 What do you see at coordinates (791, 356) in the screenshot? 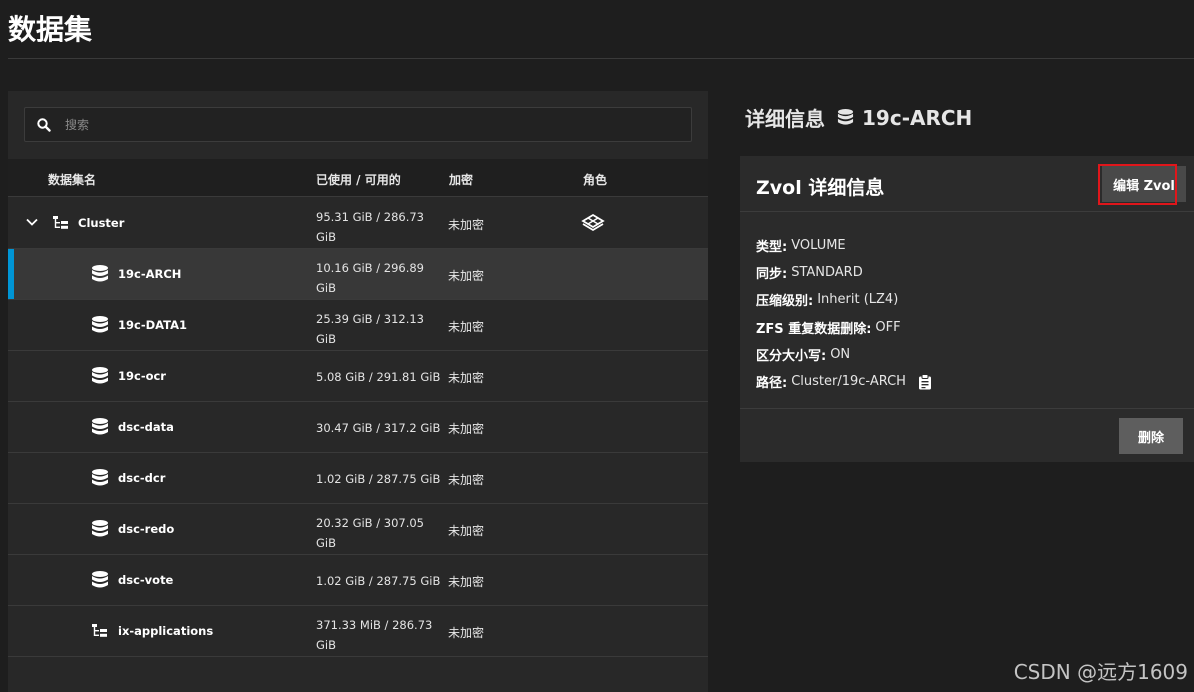
I see `property-key: 区分大小写:` at bounding box center [791, 356].